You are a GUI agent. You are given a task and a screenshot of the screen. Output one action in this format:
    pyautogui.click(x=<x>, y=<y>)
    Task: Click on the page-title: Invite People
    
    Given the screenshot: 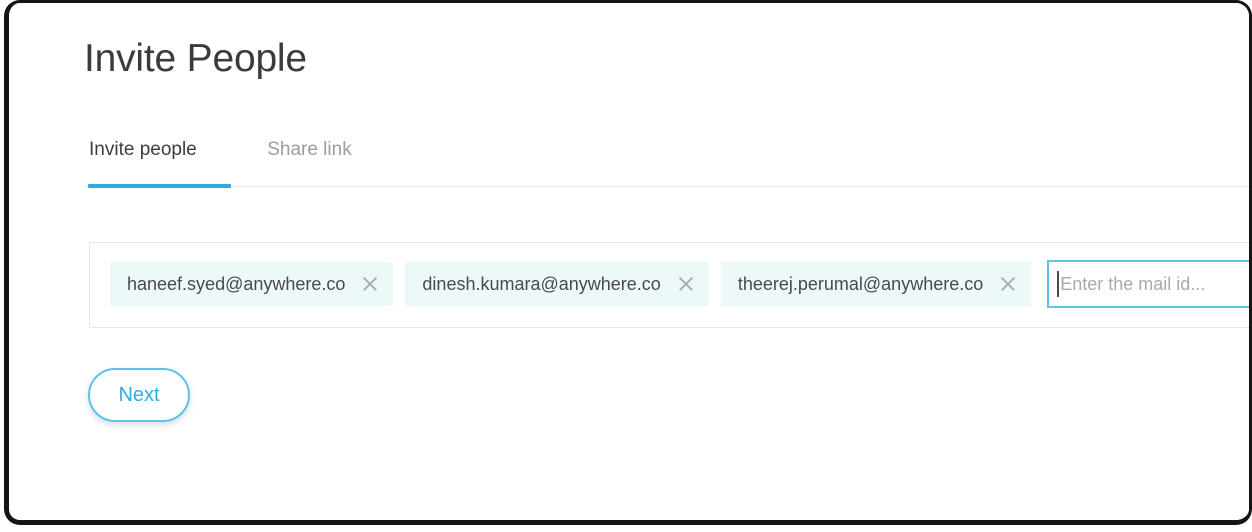 What is the action you would take?
    pyautogui.click(x=195, y=58)
    